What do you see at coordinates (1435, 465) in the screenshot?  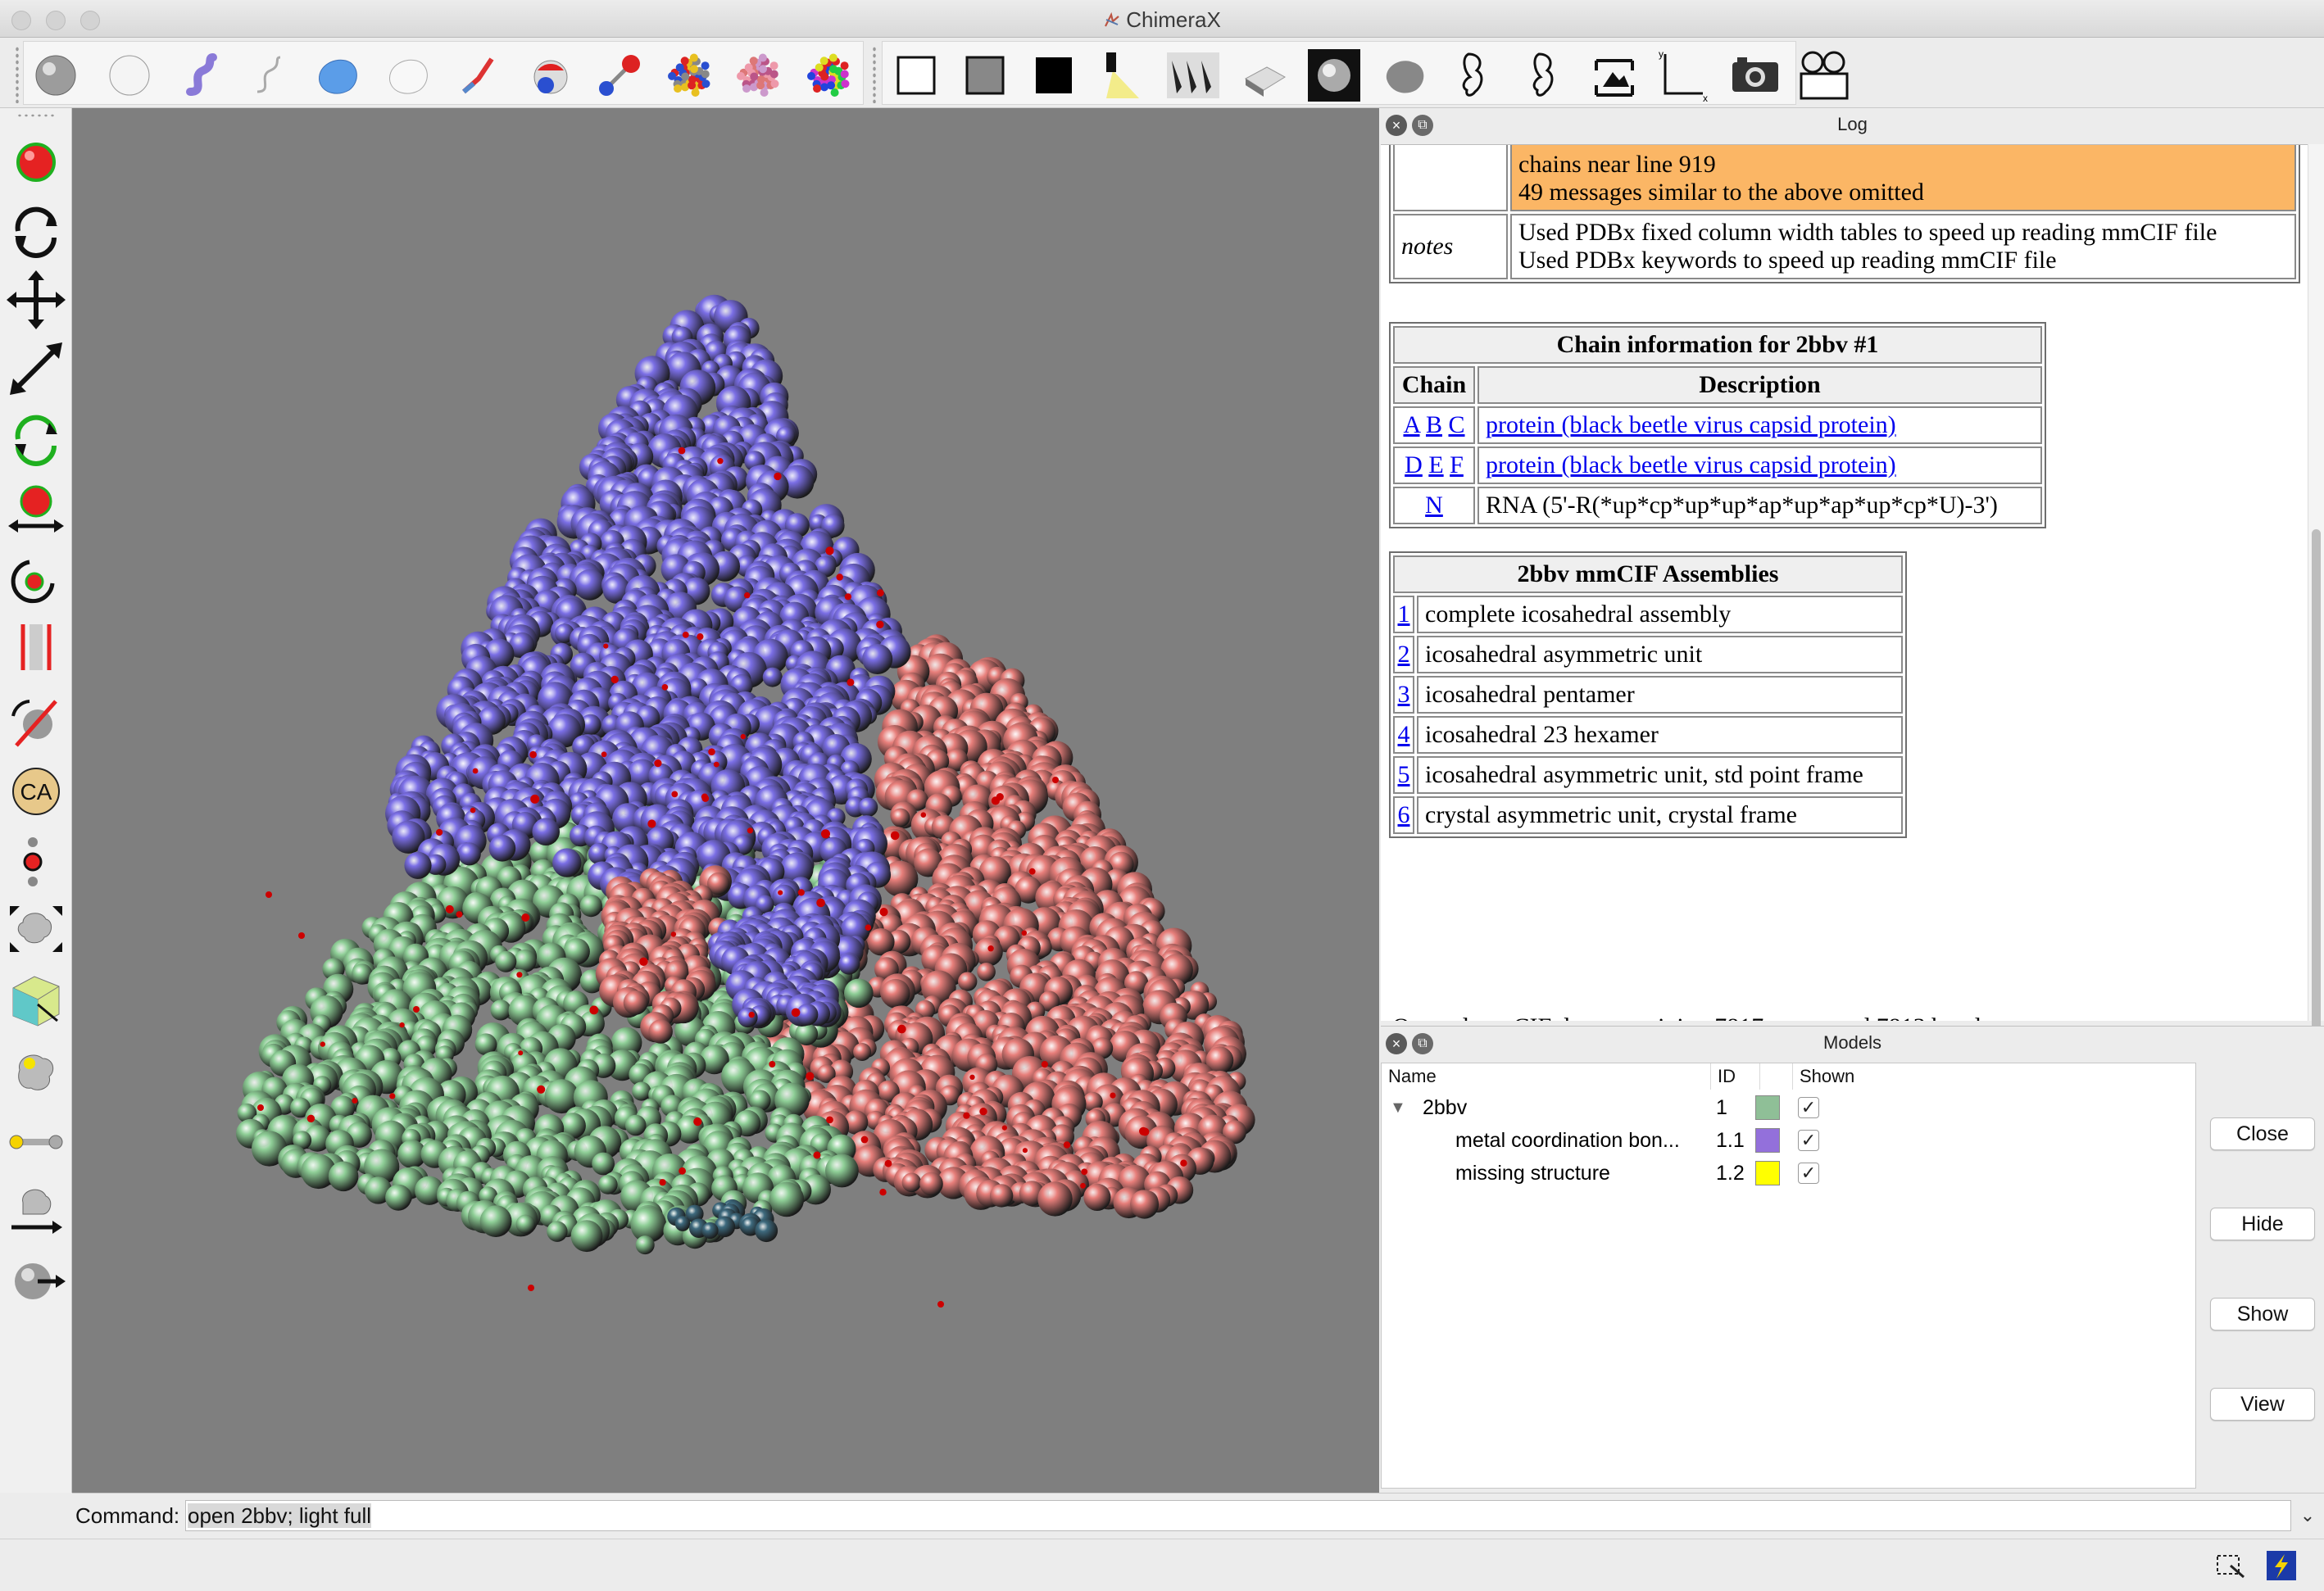 I see `chain-link-E: E` at bounding box center [1435, 465].